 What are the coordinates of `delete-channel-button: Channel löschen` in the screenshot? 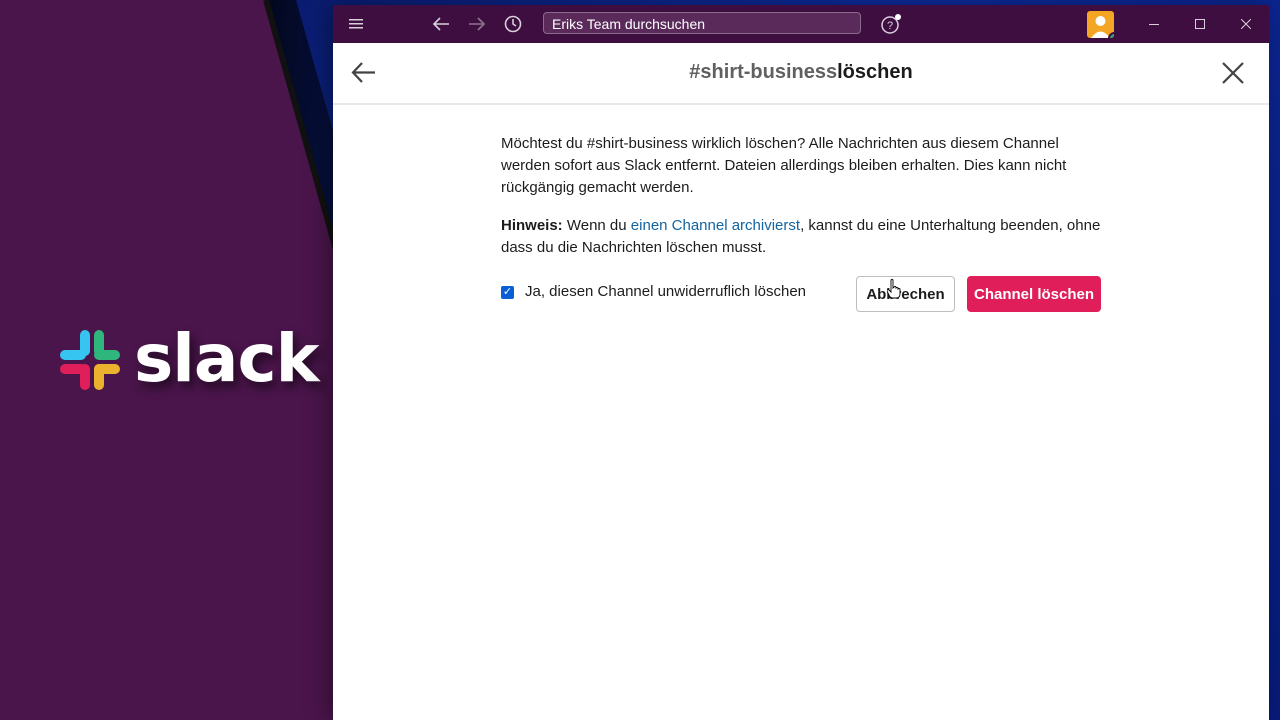 It's located at (1034, 294).